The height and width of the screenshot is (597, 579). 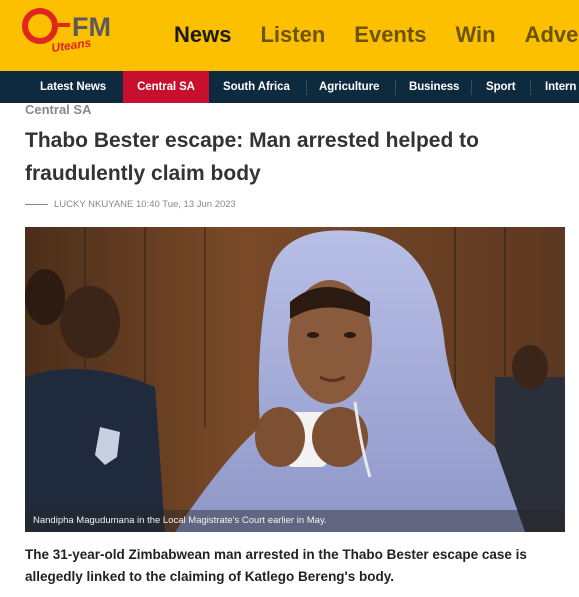 I want to click on main-navigation: News Listen Events Win Adver, so click(x=376, y=35).